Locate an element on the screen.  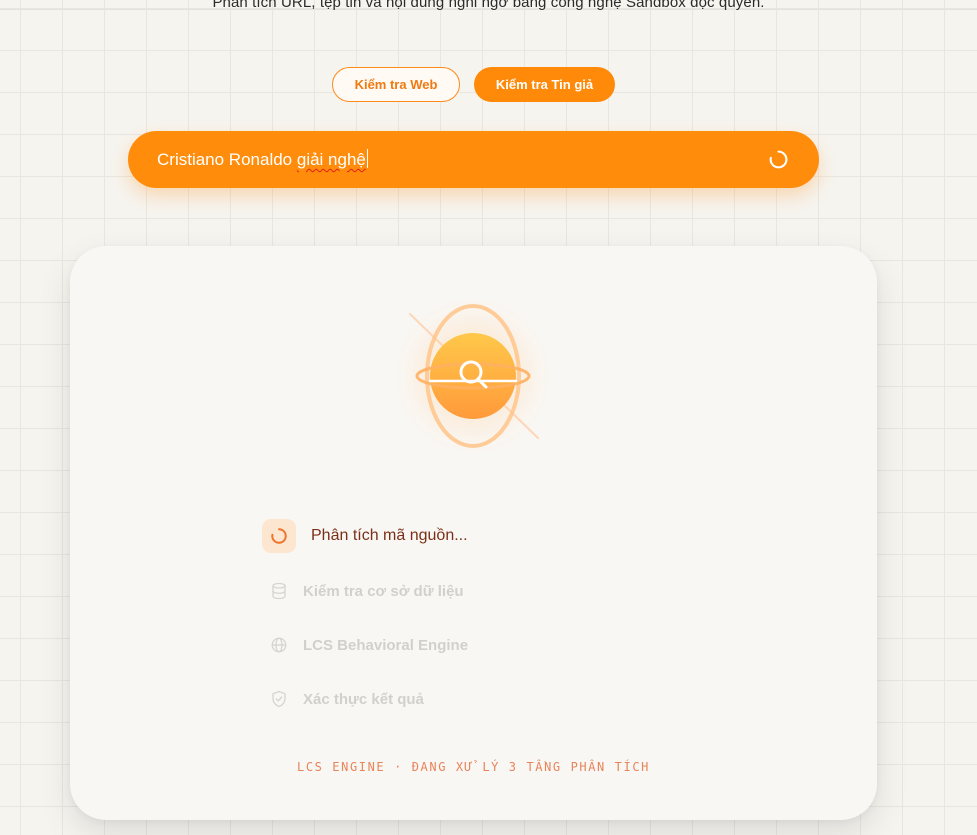
tab-fake-news-check: Kiểm tra Tin giả is located at coordinates (544, 84).